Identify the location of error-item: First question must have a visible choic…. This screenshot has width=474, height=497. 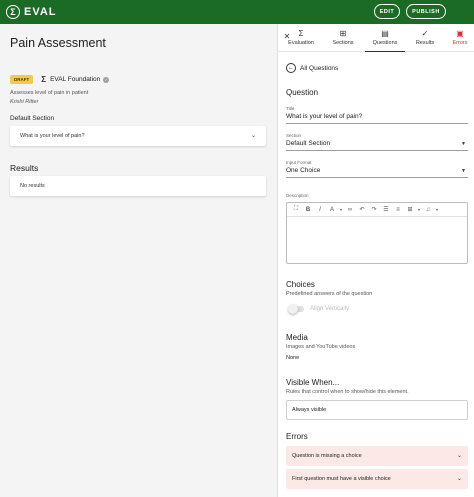
(377, 479).